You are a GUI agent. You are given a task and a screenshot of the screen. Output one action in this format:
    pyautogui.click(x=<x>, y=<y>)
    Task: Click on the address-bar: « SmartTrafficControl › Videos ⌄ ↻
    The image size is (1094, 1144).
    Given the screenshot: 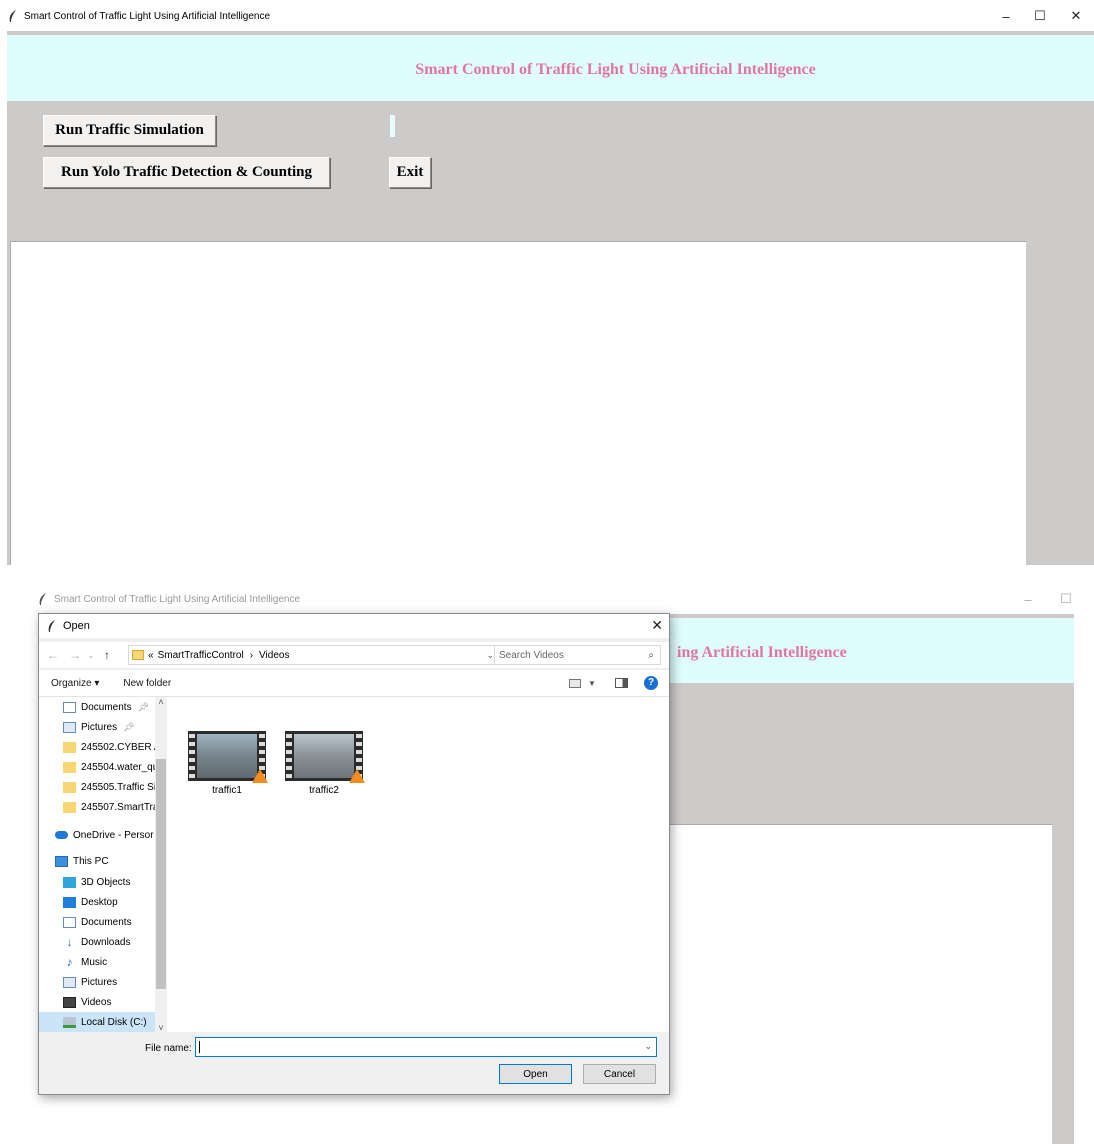 What is the action you would take?
    pyautogui.click(x=324, y=655)
    